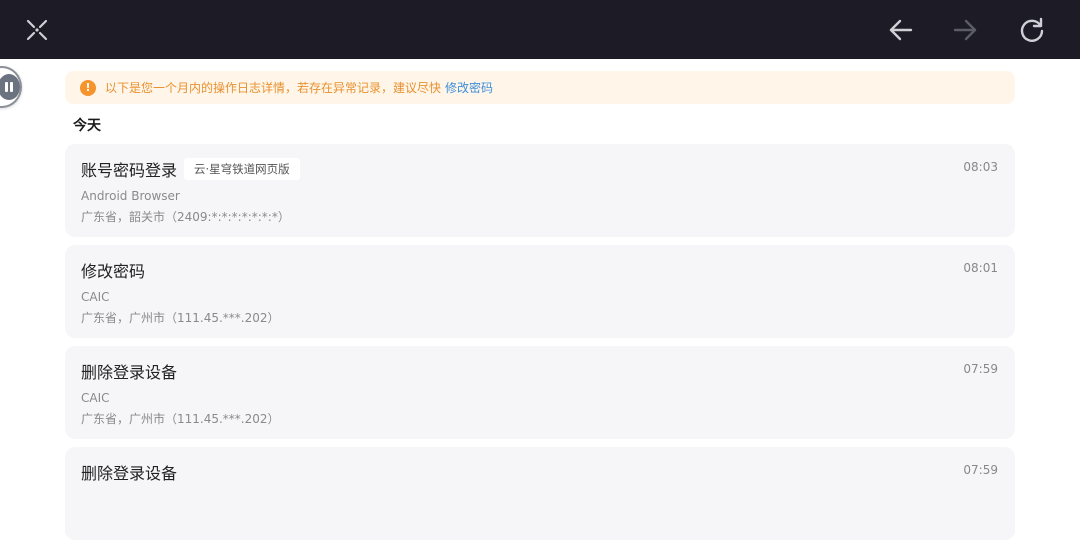  What do you see at coordinates (37, 30) in the screenshot?
I see `close-icon` at bounding box center [37, 30].